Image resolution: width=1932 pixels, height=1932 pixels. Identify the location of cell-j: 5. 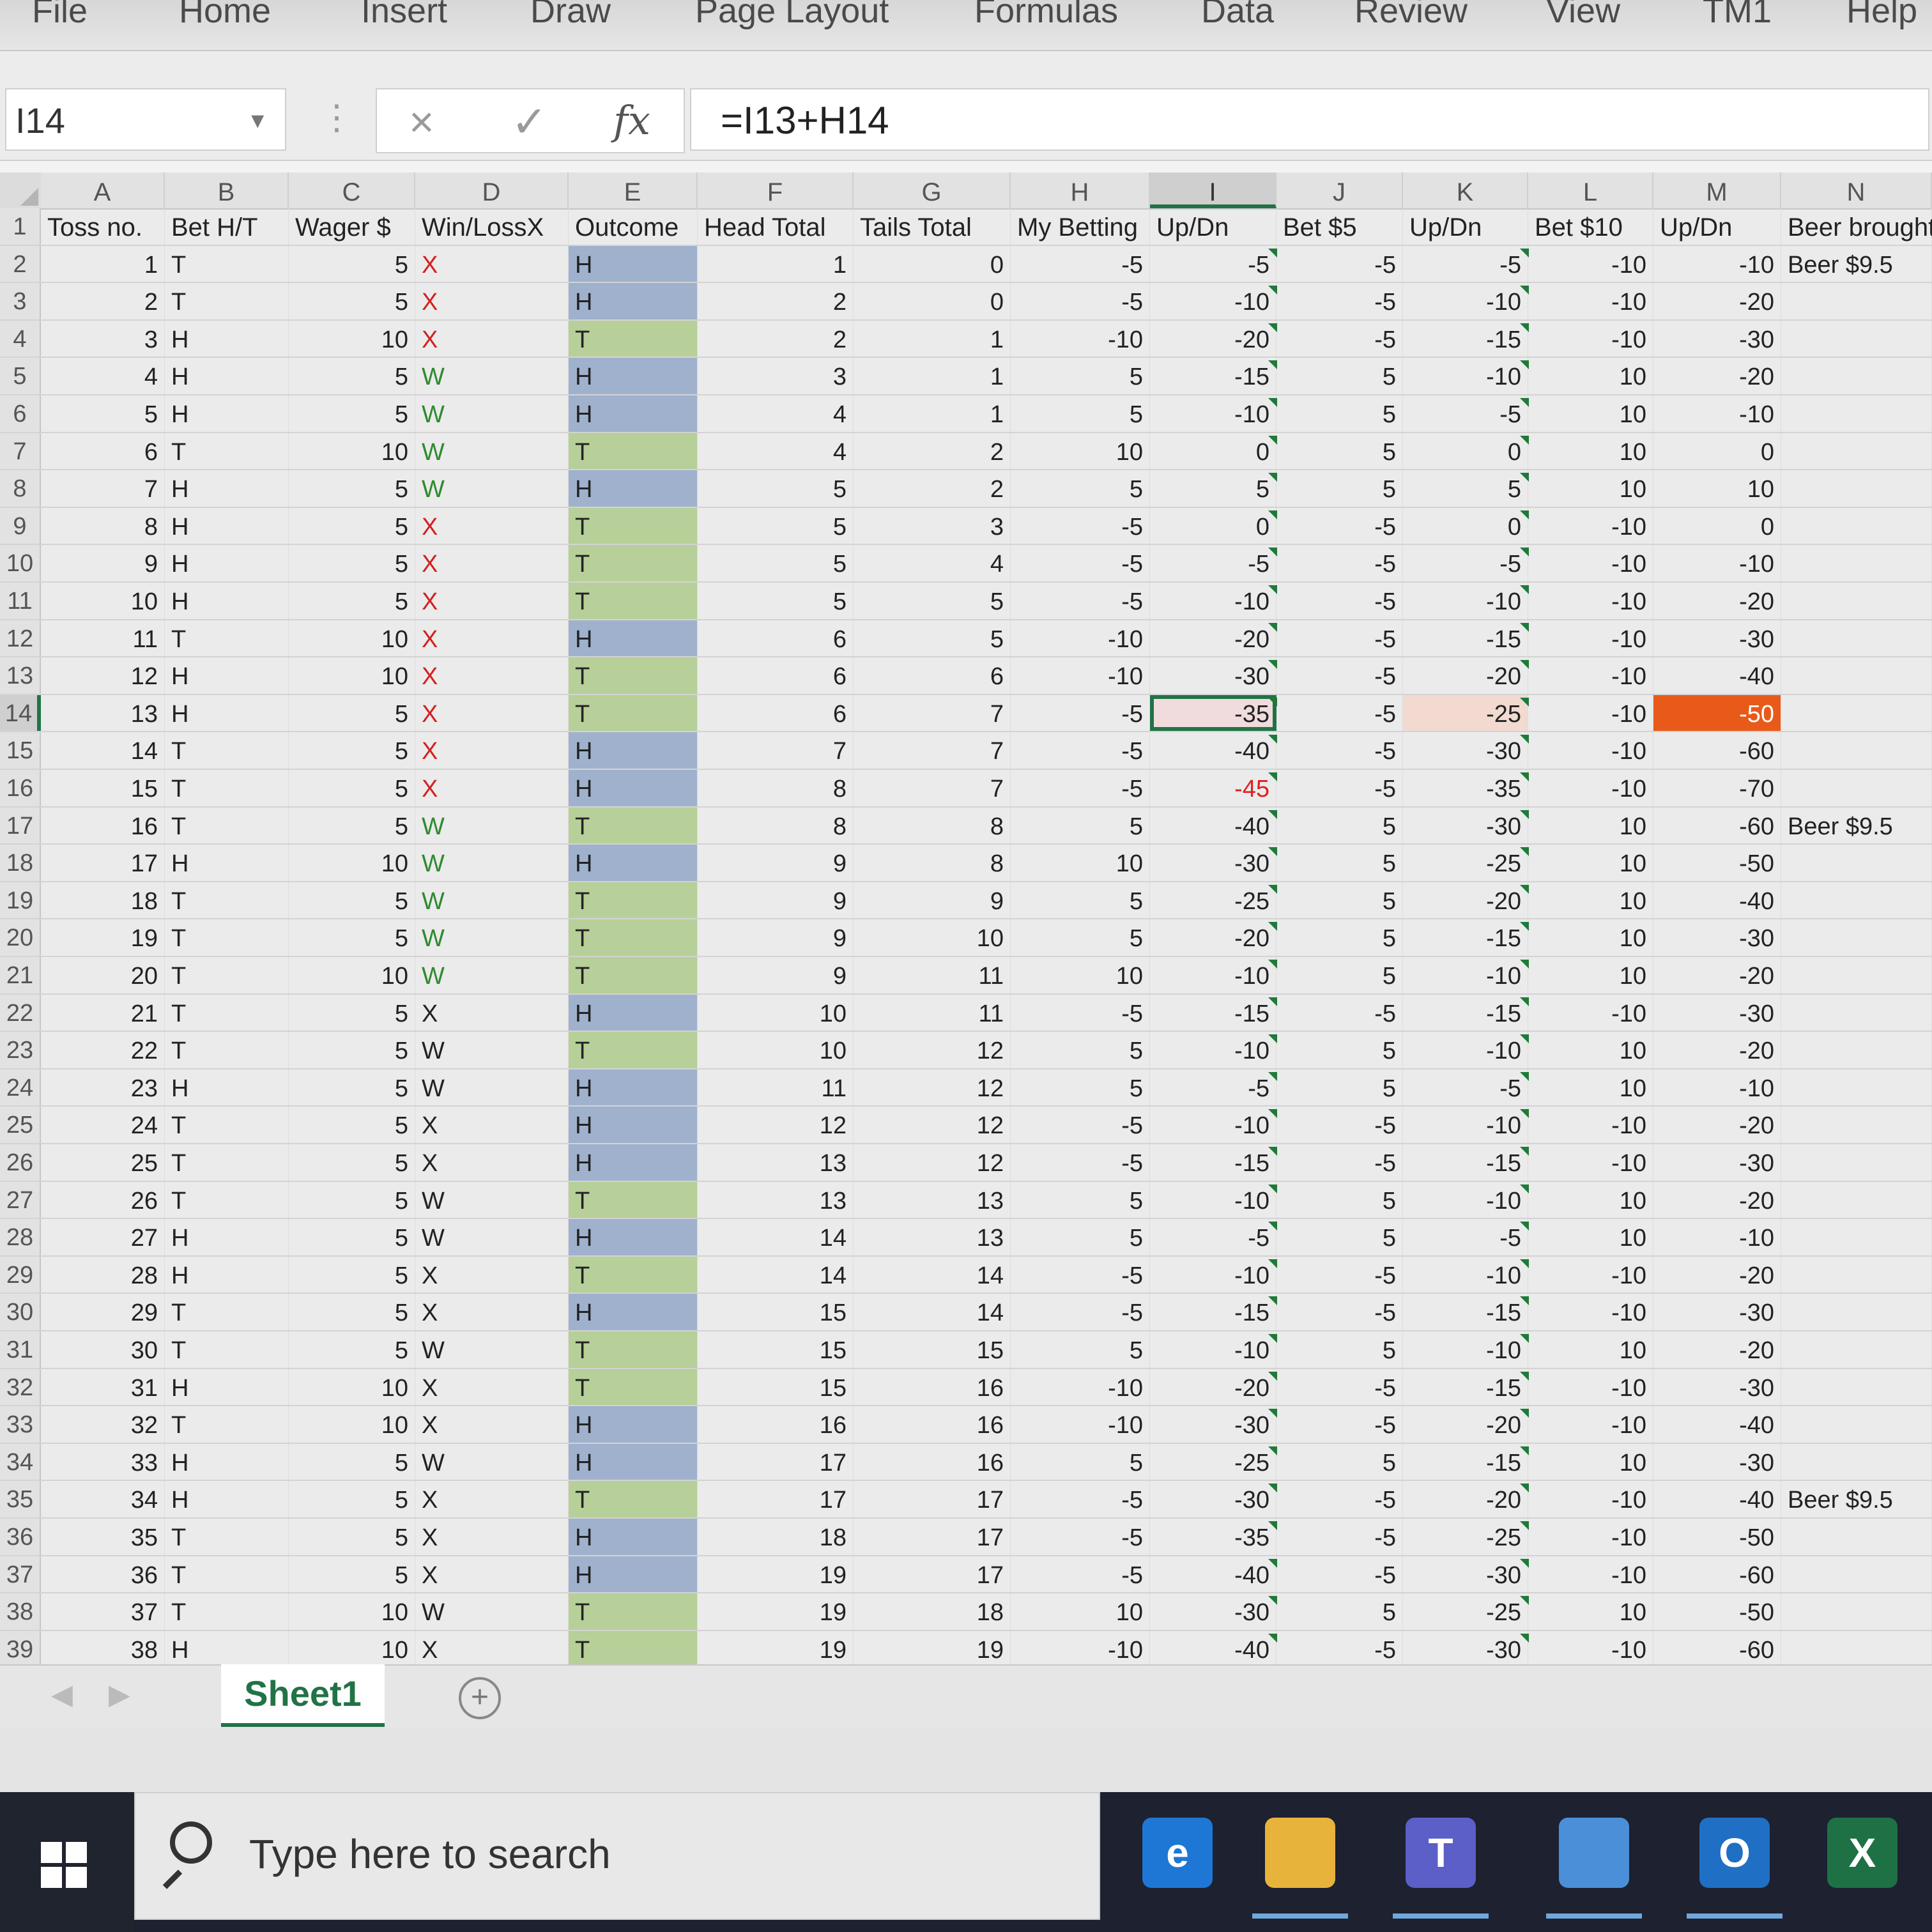
(1339, 863).